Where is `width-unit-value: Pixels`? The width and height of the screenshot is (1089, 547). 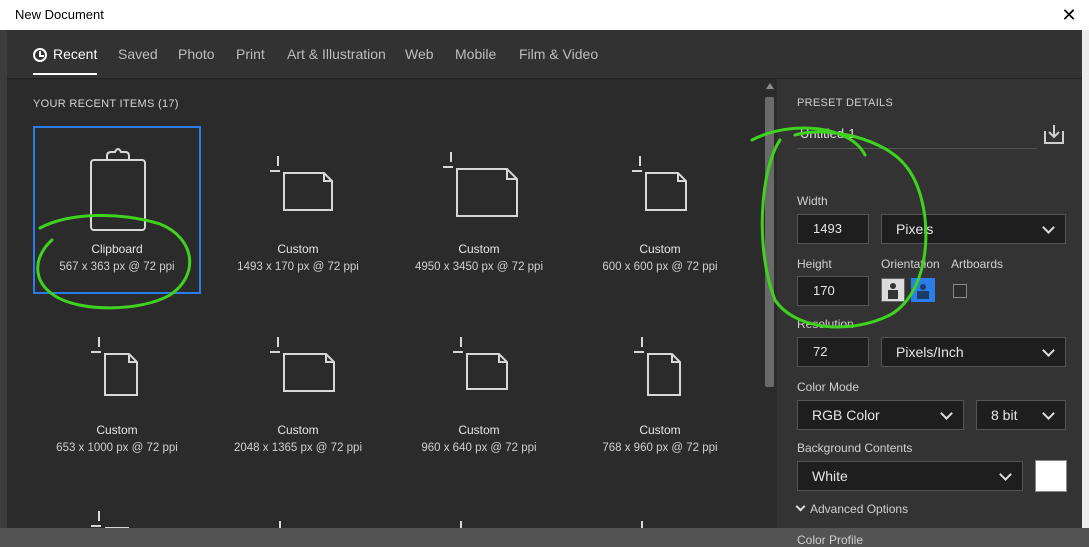
width-unit-value: Pixels is located at coordinates (915, 229).